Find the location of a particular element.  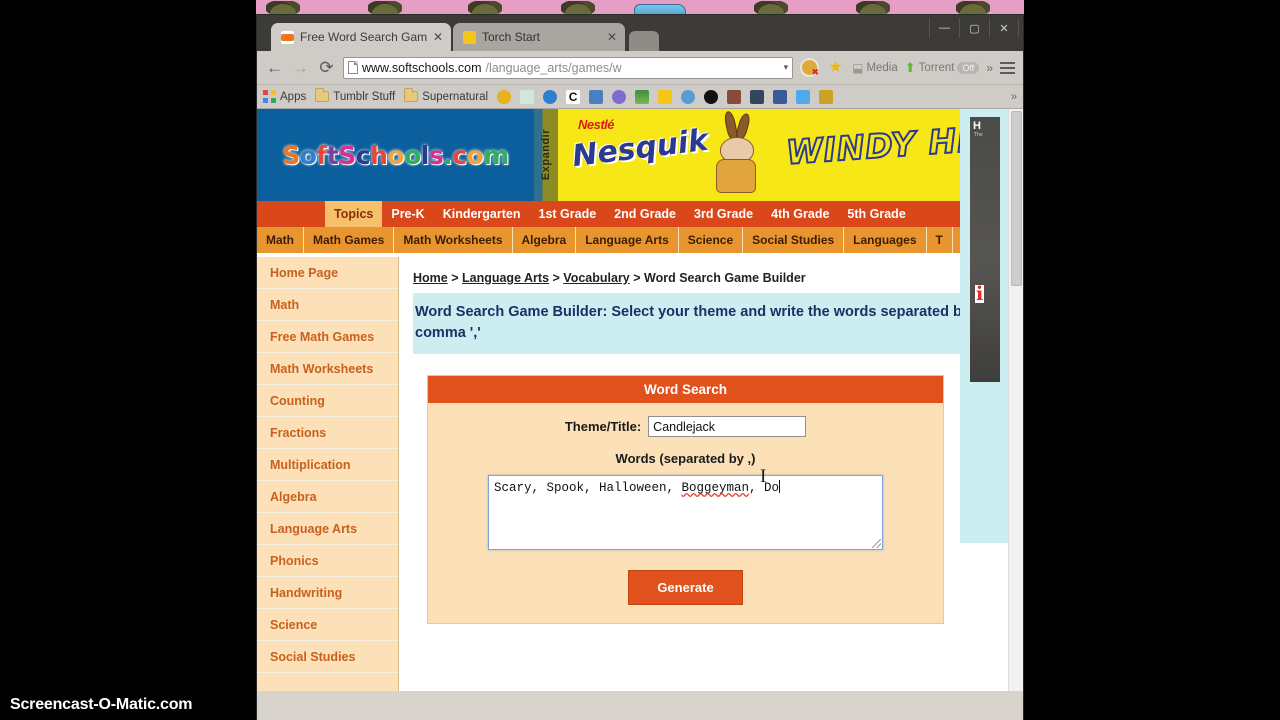

reload-icon: ⟳ is located at coordinates (326, 68).